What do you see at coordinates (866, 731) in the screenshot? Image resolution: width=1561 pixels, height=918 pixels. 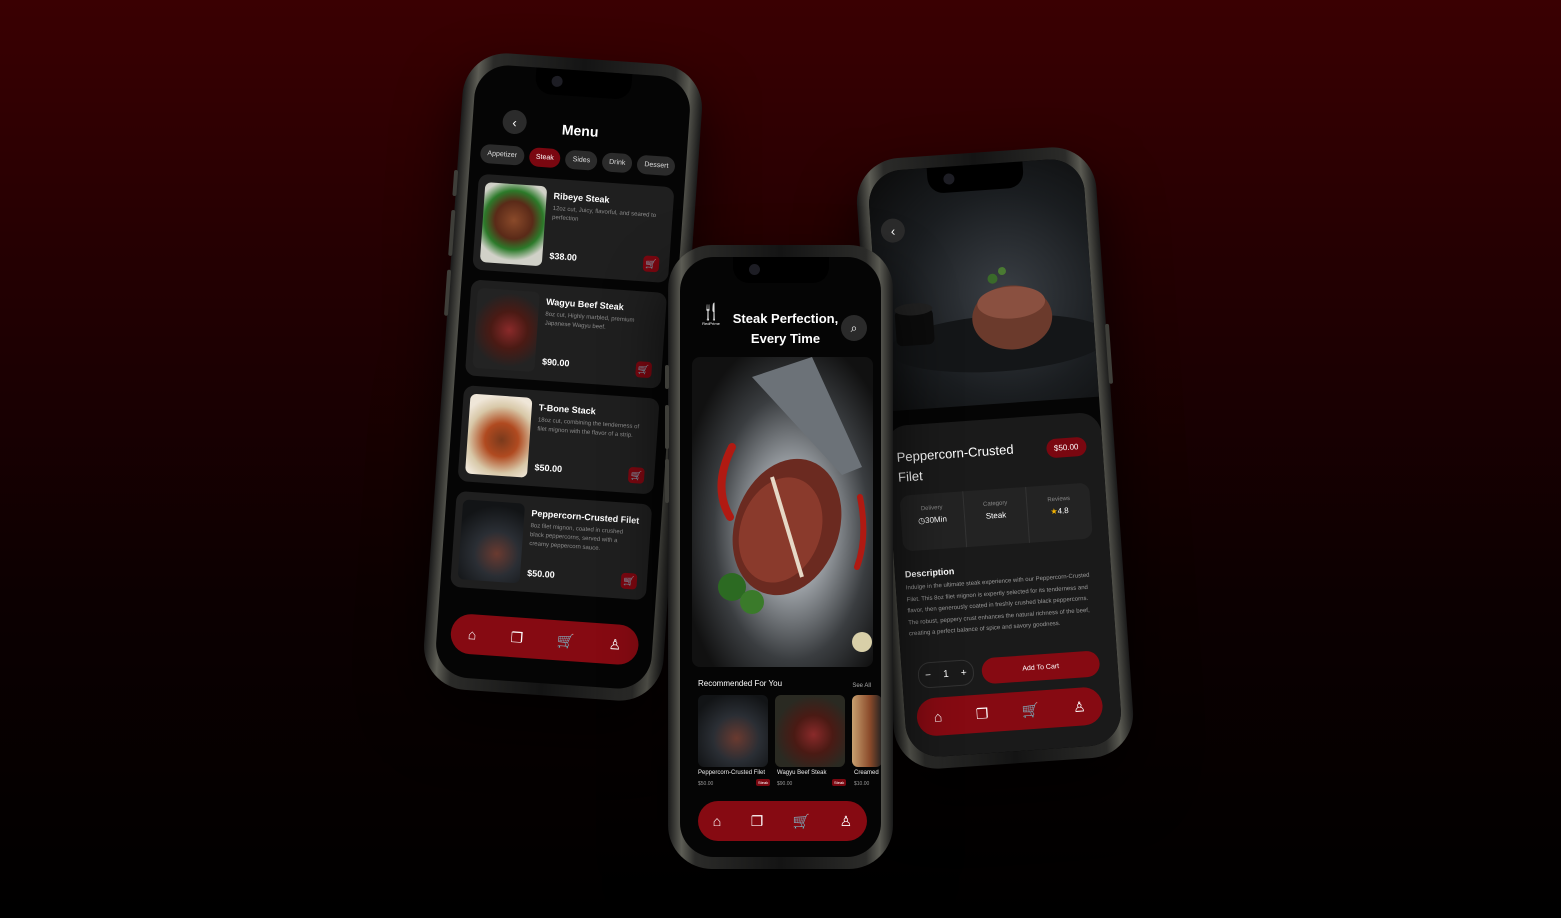 I see `recommended-card-creamed` at bounding box center [866, 731].